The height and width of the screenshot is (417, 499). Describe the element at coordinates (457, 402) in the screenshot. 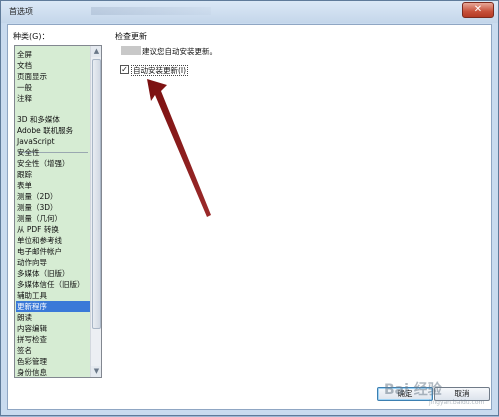

I see `watermark-url: jingyan.baidu.com` at that location.